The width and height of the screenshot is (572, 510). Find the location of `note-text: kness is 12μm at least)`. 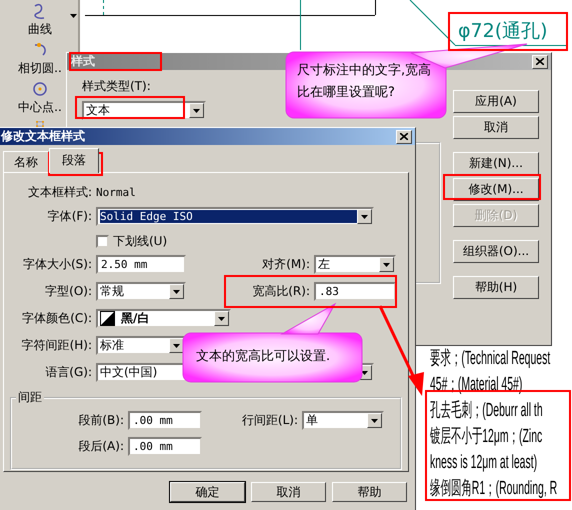

note-text: kness is 12μm at least) is located at coordinates (484, 463).